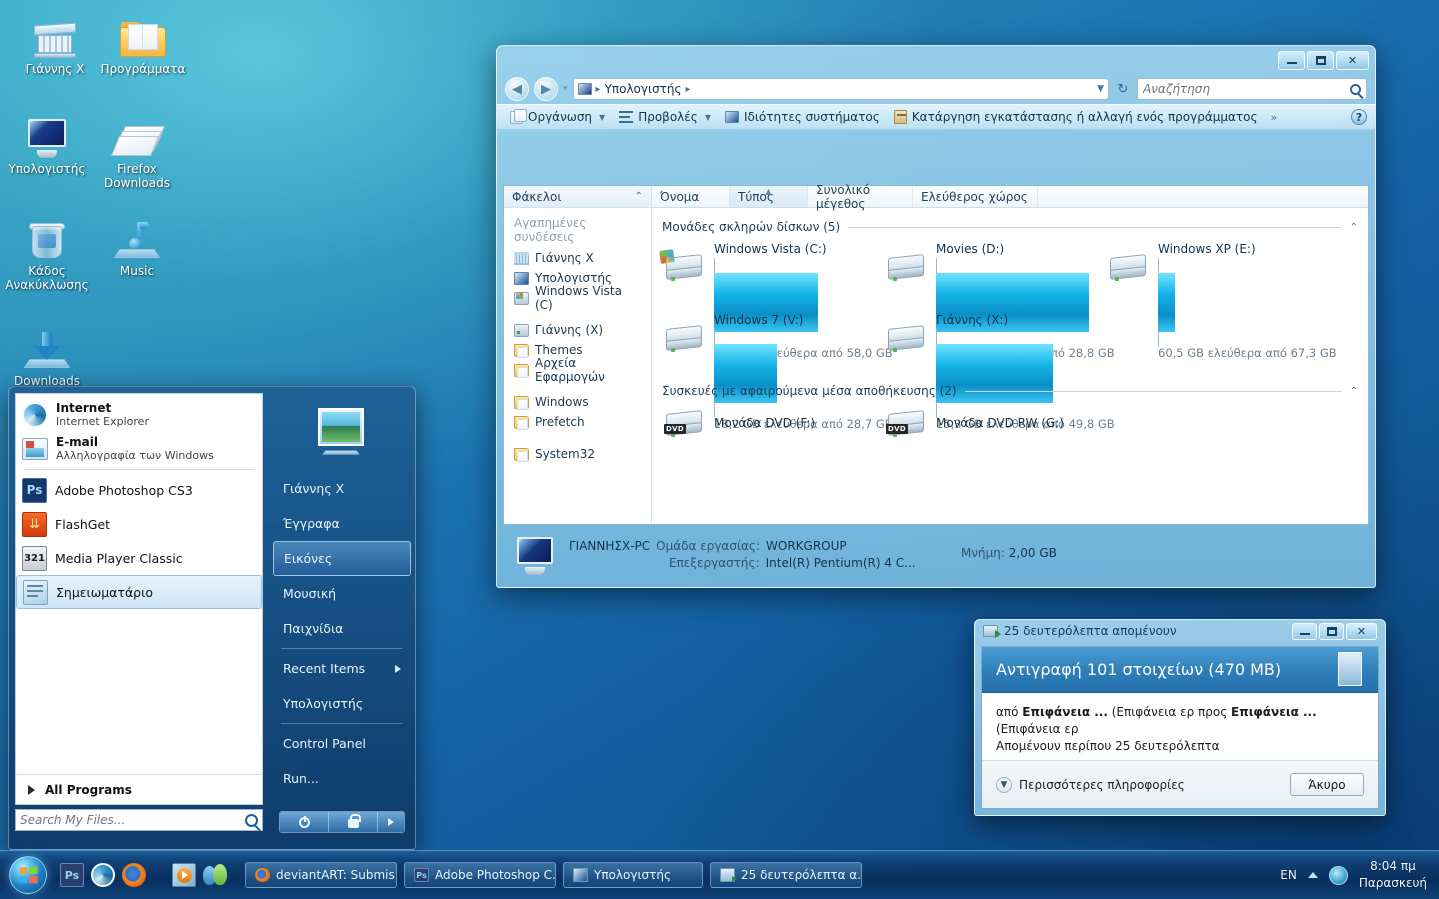 This screenshot has height=899, width=1439. What do you see at coordinates (304, 822) in the screenshot?
I see `power-button` at bounding box center [304, 822].